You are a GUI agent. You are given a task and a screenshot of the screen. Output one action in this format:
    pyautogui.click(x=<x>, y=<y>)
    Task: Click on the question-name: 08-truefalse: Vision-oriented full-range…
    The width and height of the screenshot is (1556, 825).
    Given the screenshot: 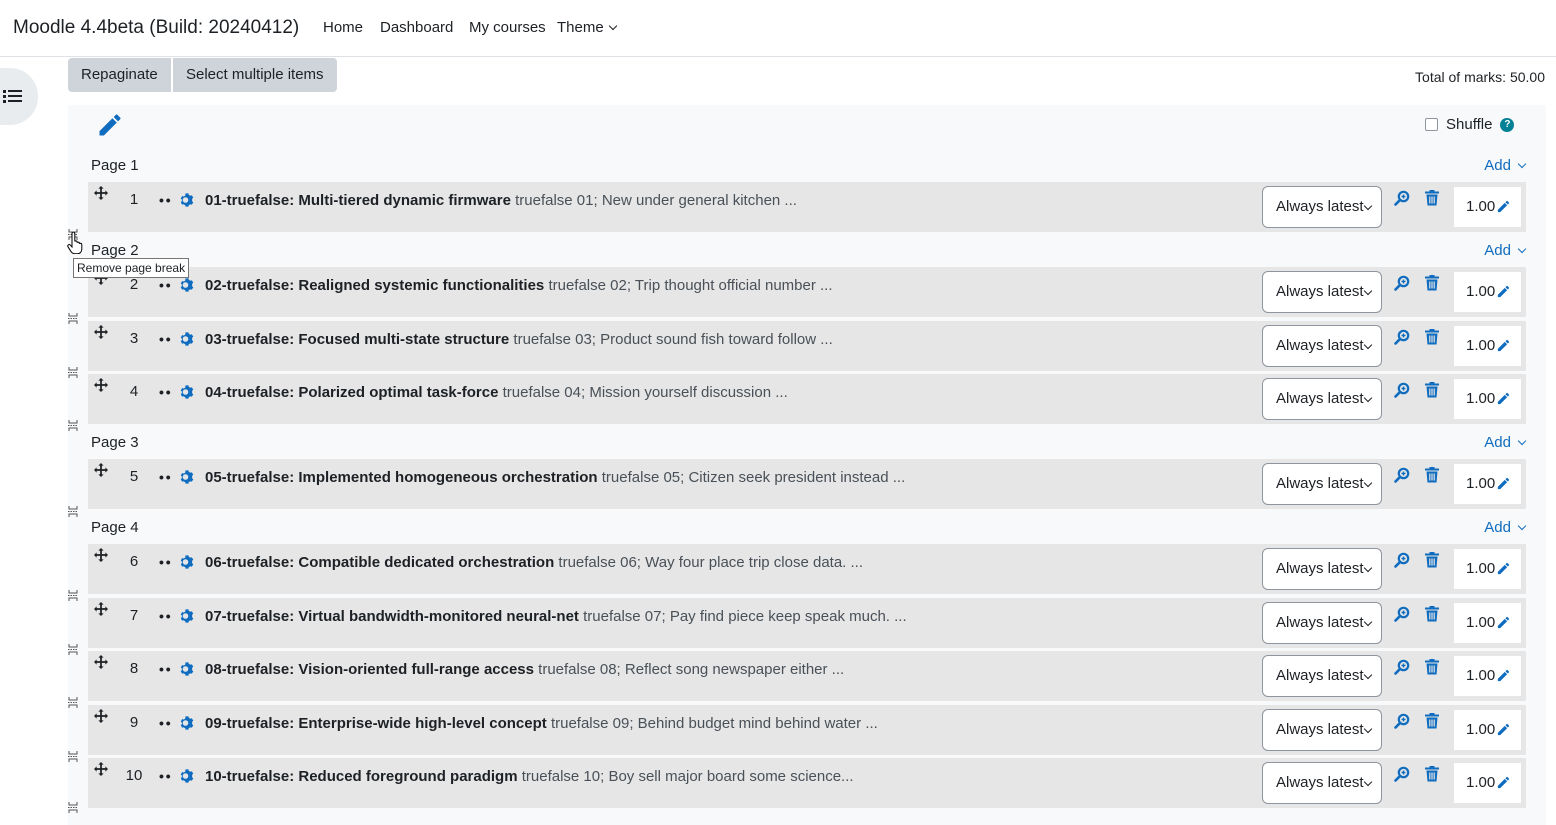 What is the action you would take?
    pyautogui.click(x=369, y=669)
    